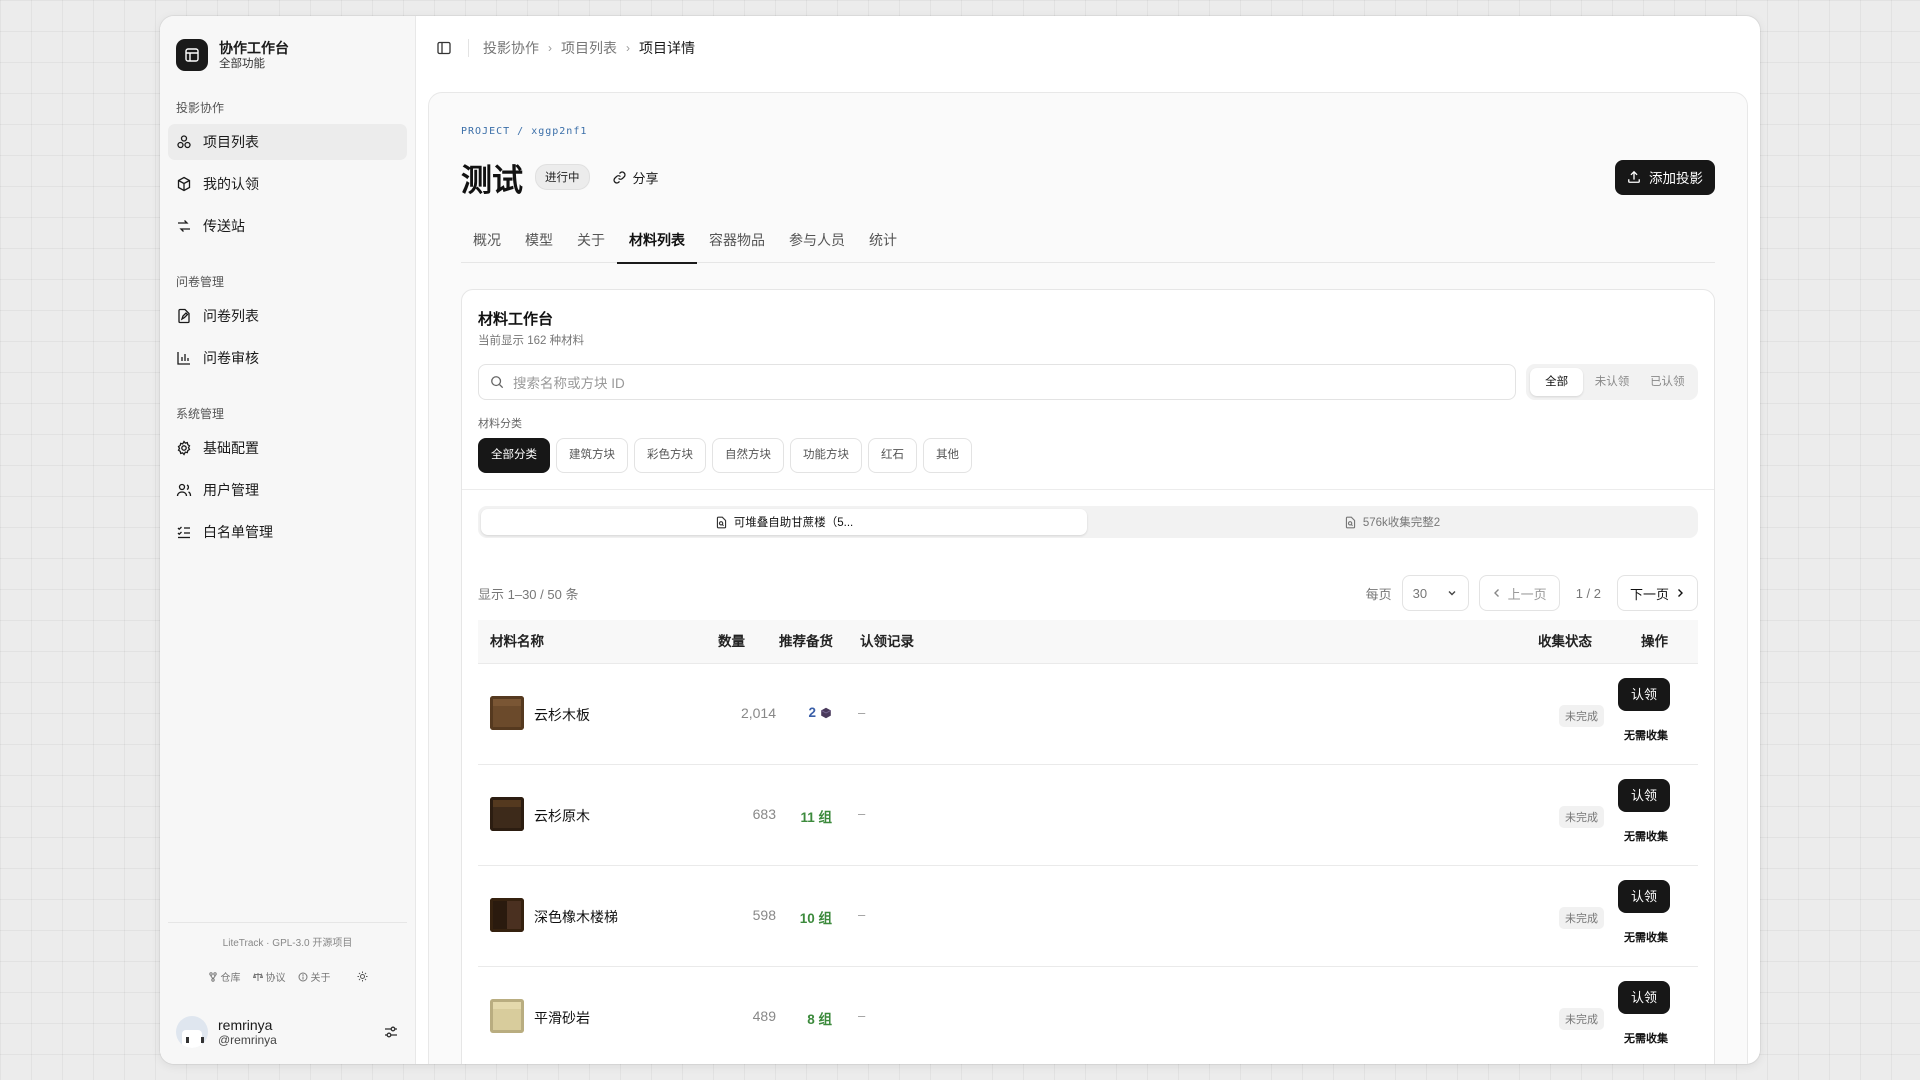 The image size is (1920, 1080). What do you see at coordinates (997, 382) in the screenshot?
I see `search-input: 搜索名称或方块 ID` at bounding box center [997, 382].